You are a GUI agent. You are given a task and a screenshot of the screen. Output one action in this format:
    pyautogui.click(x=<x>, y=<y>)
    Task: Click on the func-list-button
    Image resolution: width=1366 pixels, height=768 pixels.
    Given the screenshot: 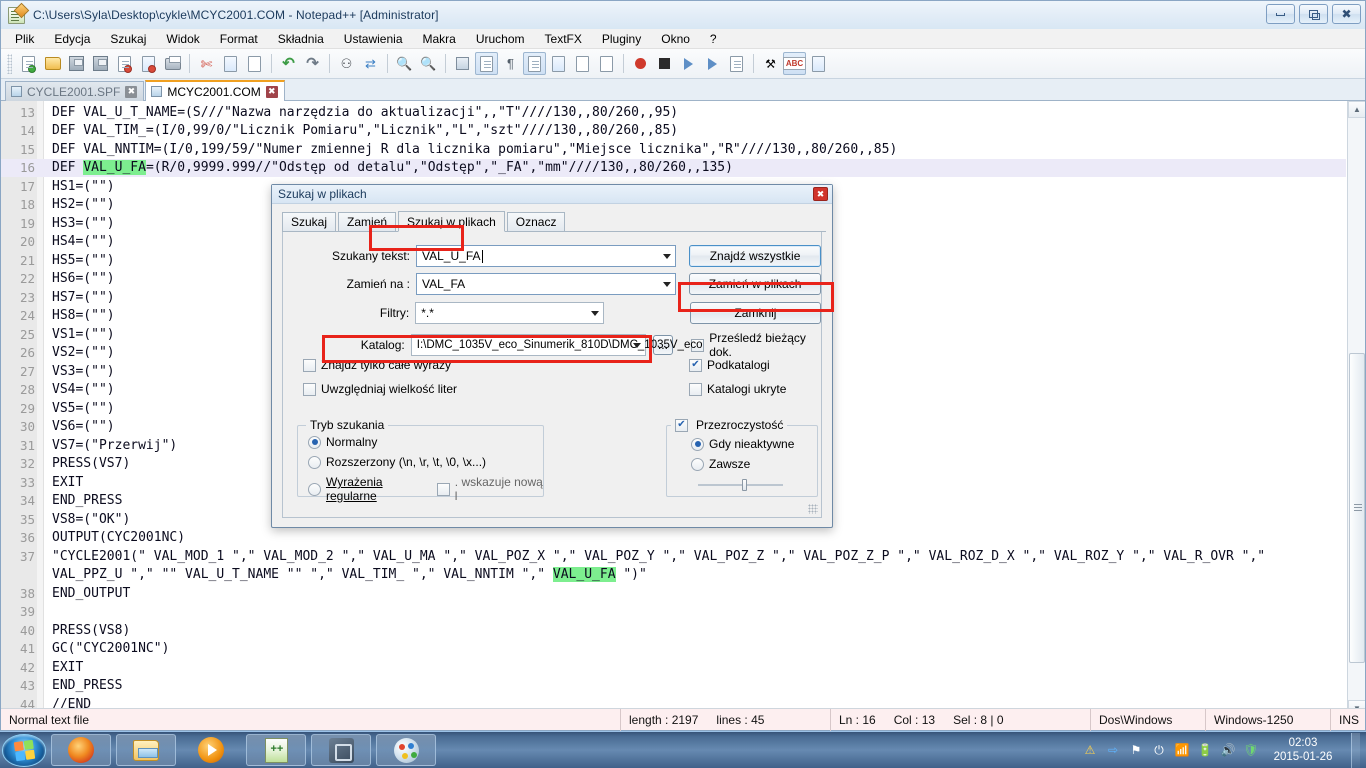 What is the action you would take?
    pyautogui.click(x=606, y=63)
    